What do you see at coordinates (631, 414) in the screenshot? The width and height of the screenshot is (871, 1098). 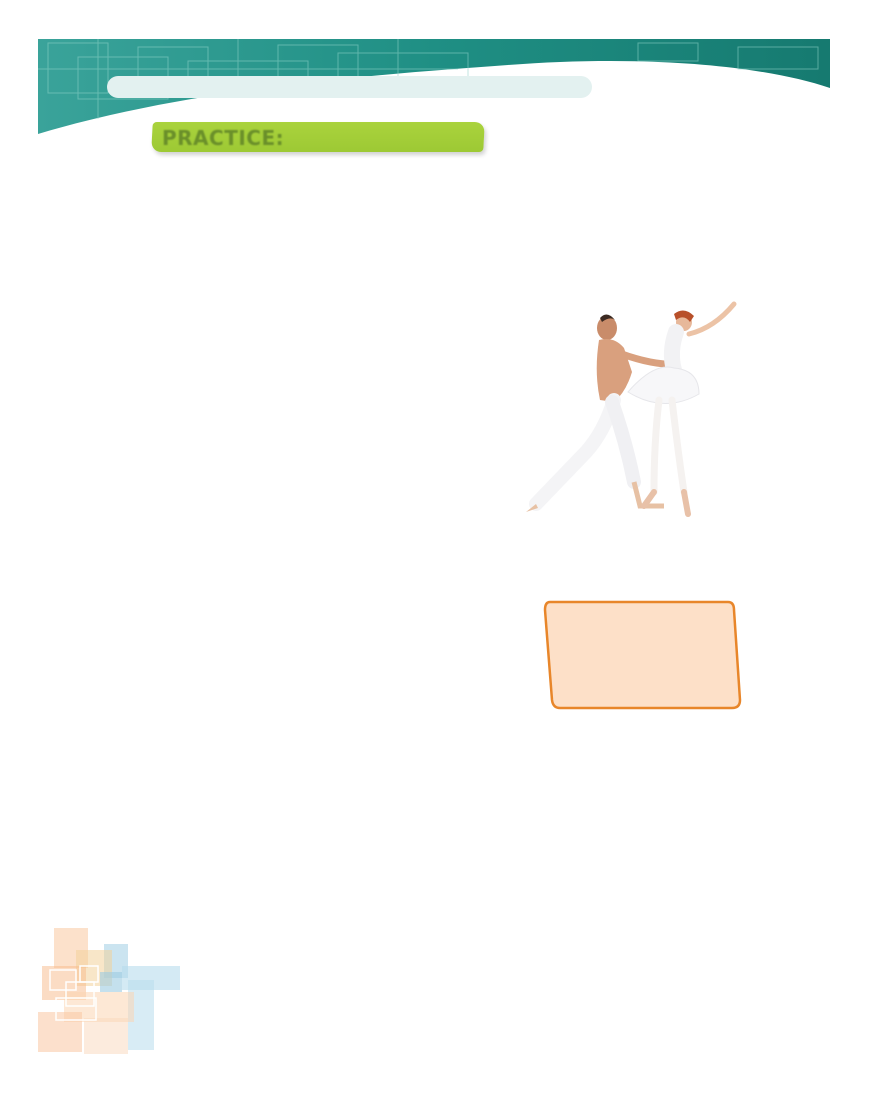 I see `ballet-dancers-image` at bounding box center [631, 414].